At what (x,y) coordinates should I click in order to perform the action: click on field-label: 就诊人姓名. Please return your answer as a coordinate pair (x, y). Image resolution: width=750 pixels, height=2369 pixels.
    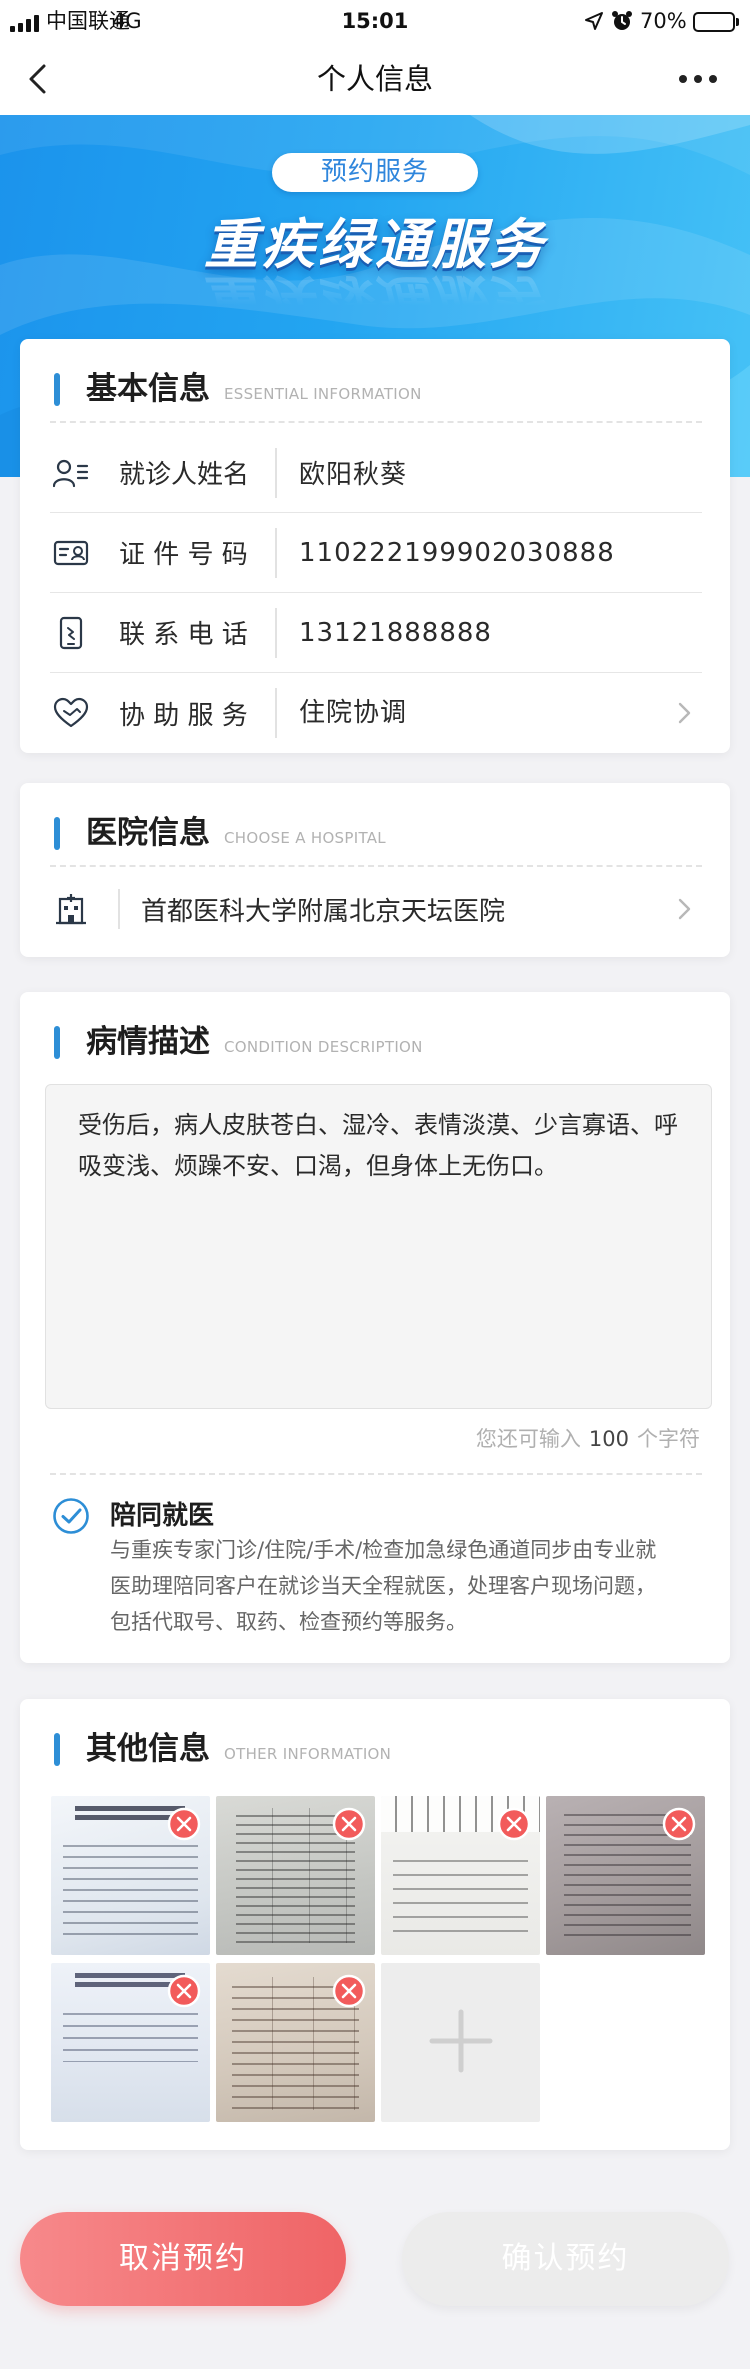
    Looking at the image, I should click on (184, 475).